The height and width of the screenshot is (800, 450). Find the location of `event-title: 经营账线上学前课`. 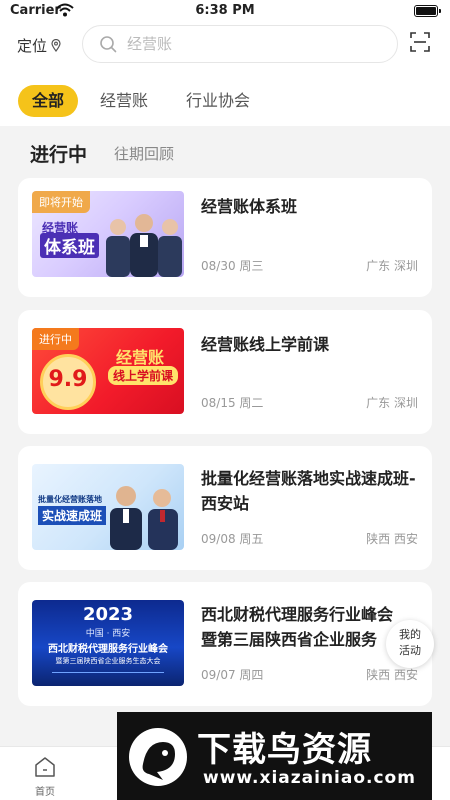

event-title: 经营账线上学前课 is located at coordinates (265, 344).